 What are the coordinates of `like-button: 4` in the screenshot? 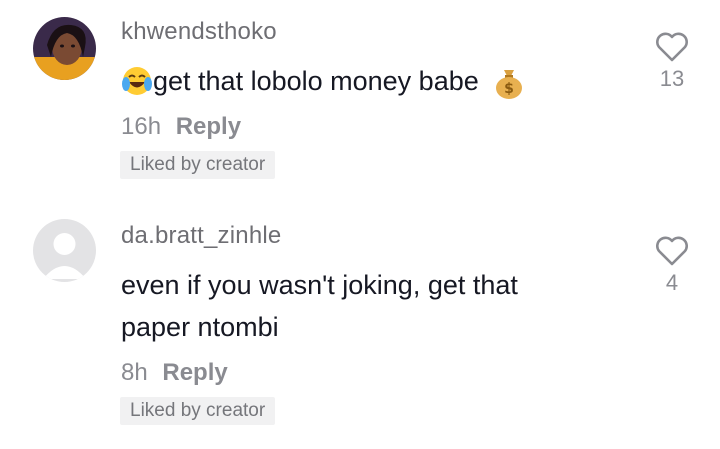 It's located at (672, 266).